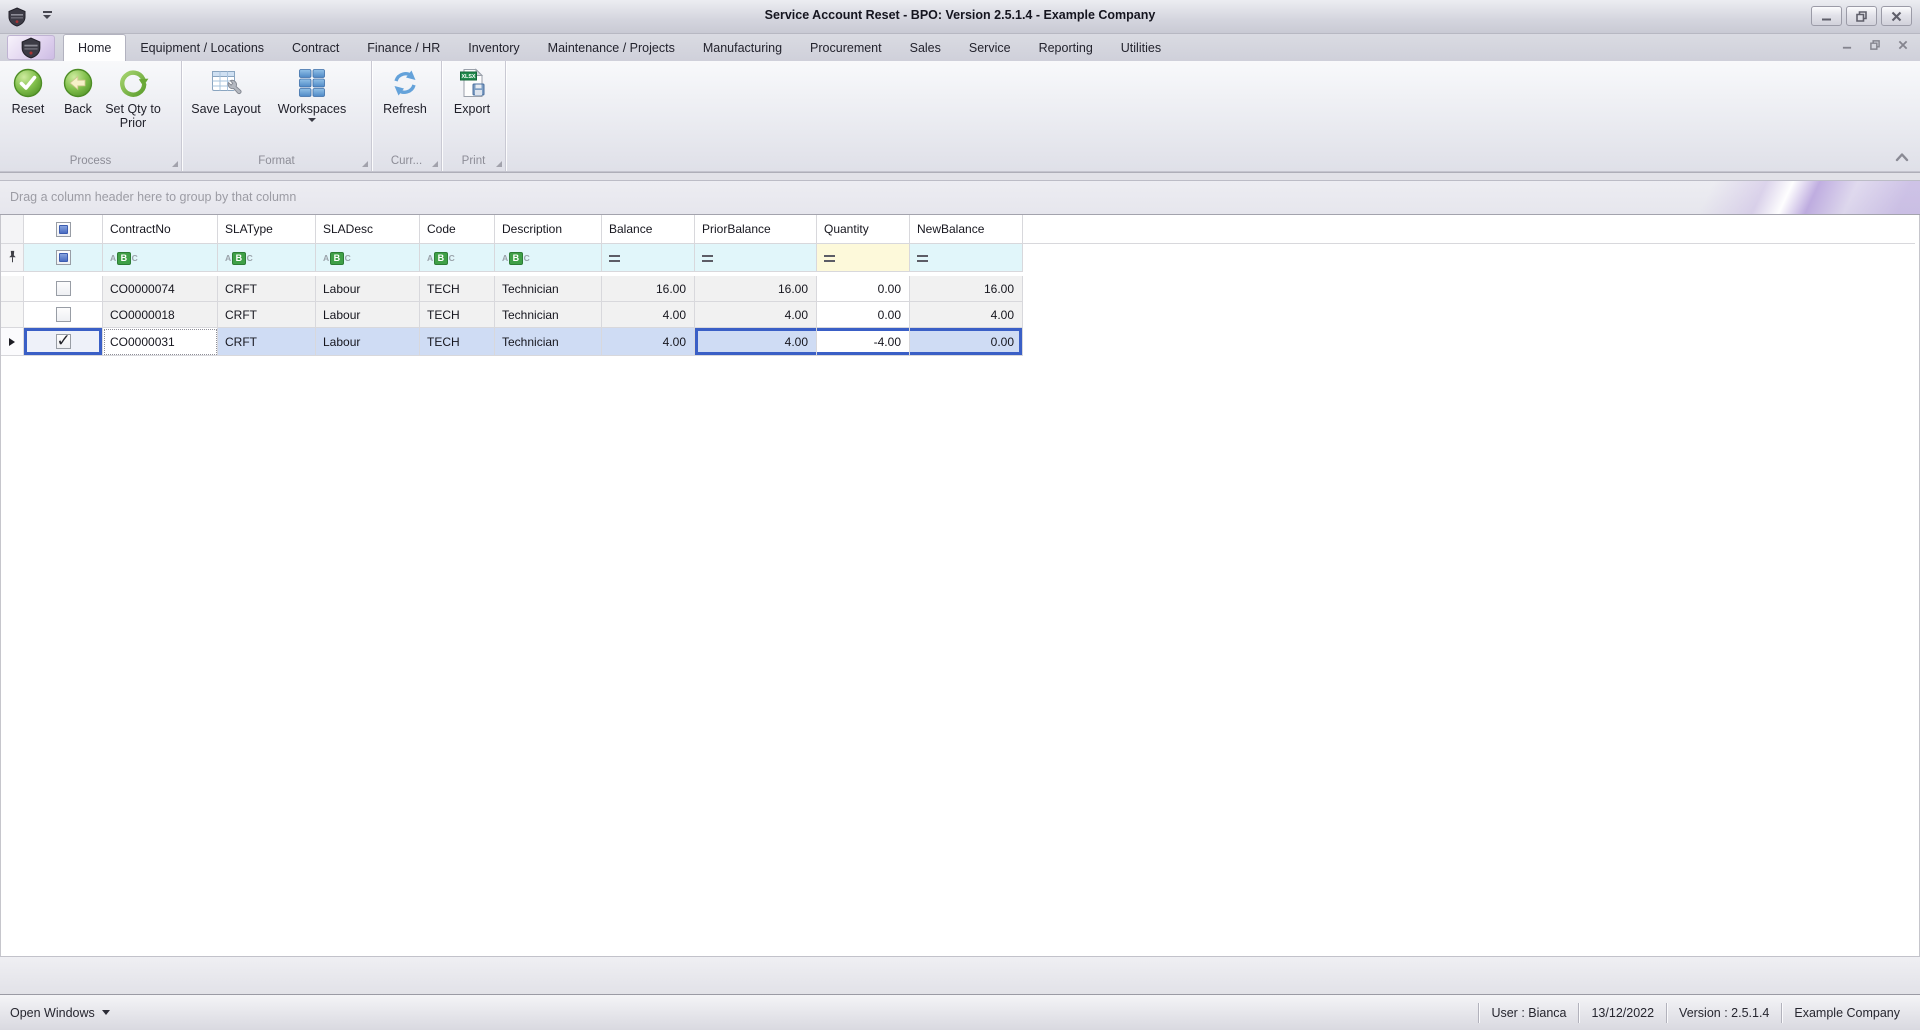  I want to click on cell-contractno: CO0000074, so click(160, 289).